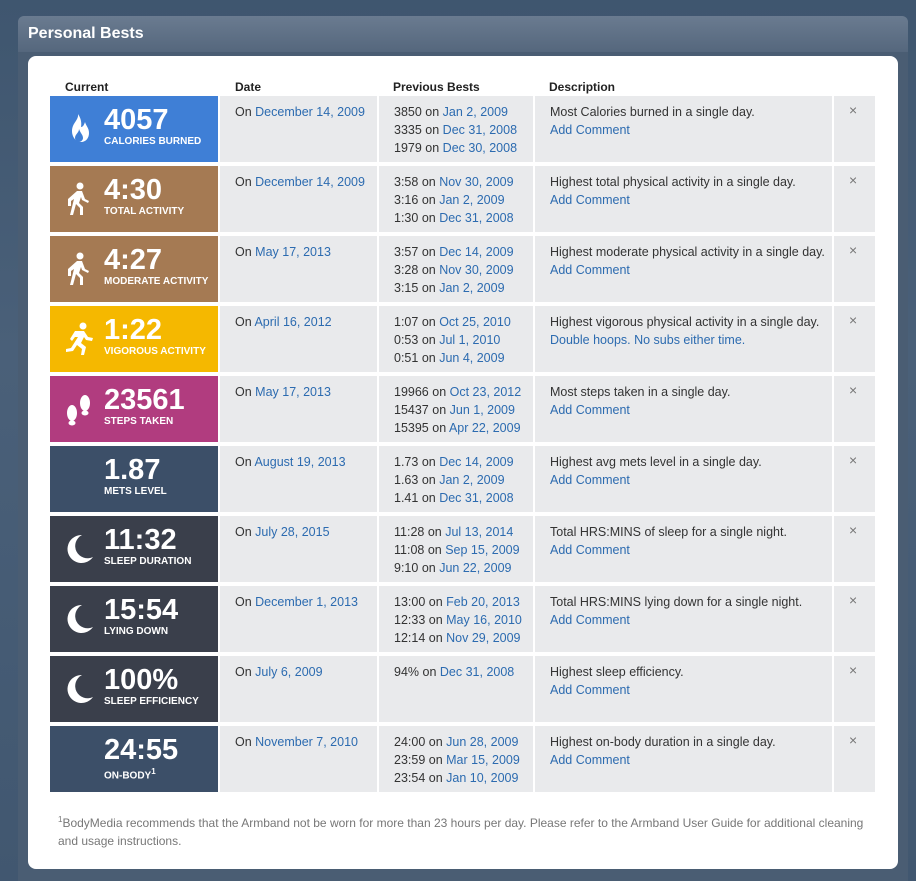 This screenshot has width=916, height=881. I want to click on description-text: Highest avg mets level in a single day., so click(656, 462).